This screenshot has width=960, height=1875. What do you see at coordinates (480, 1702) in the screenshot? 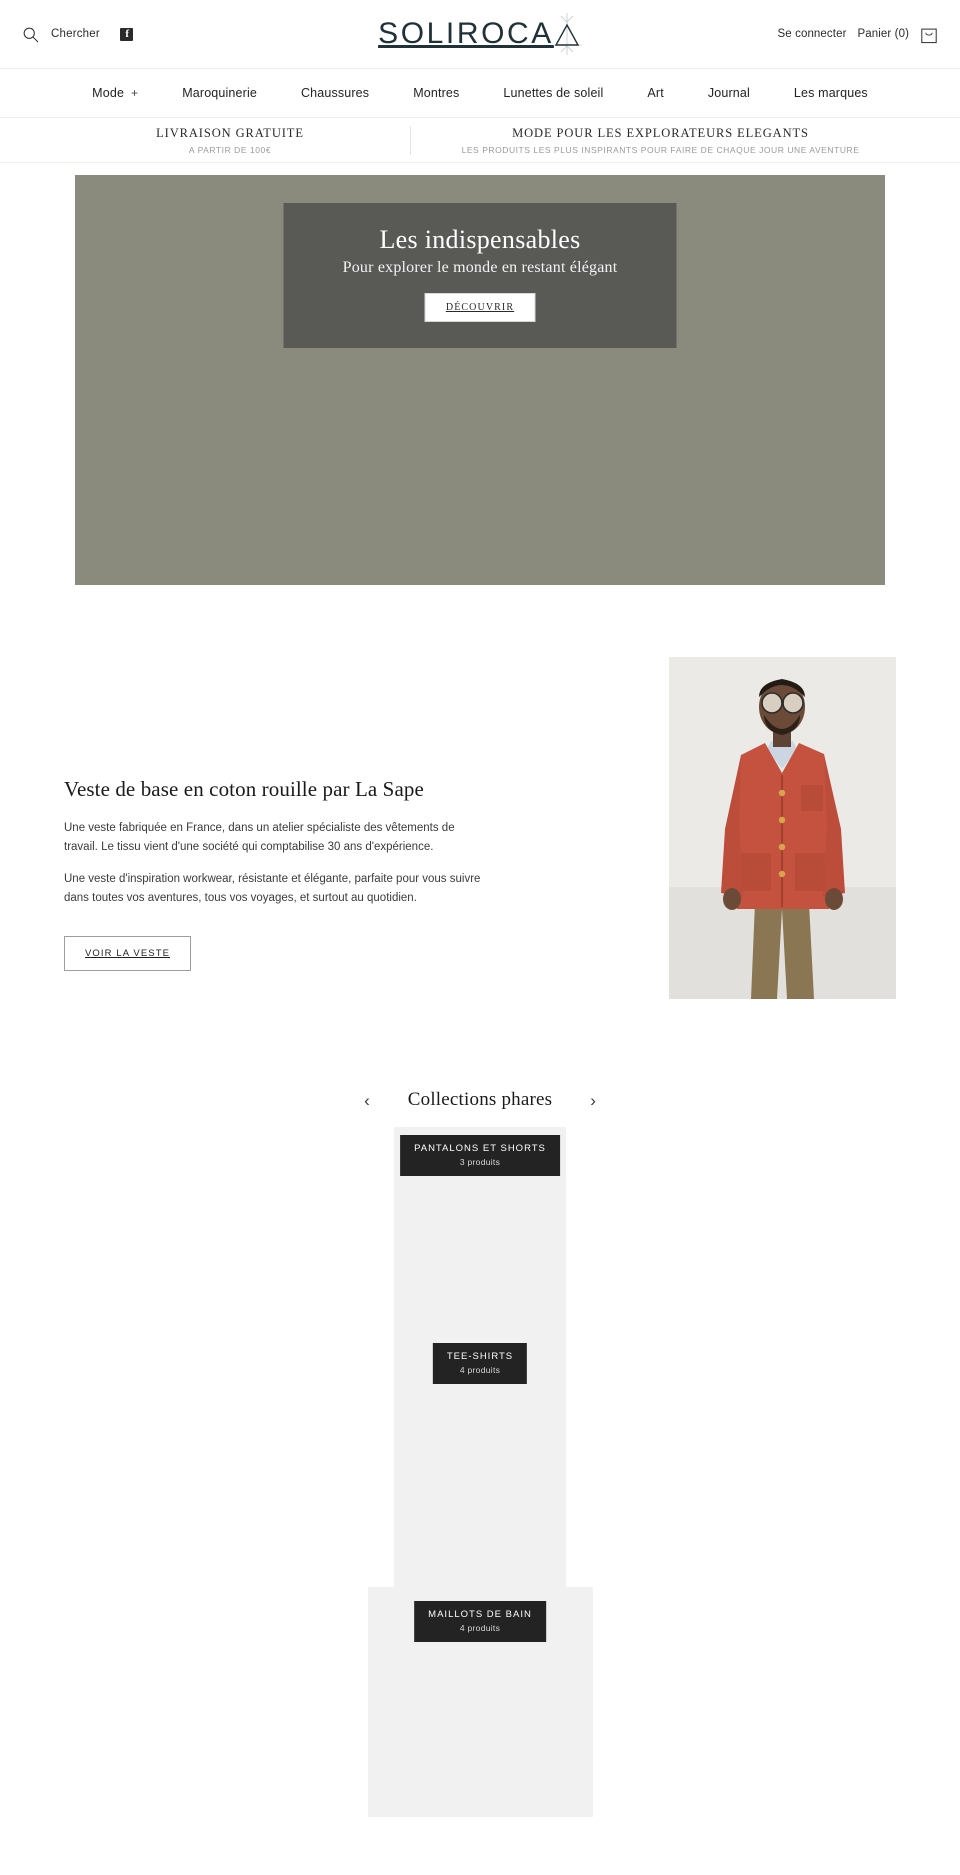
I see `collection-card: MAILLOTS DE BAIN 4 produits` at bounding box center [480, 1702].